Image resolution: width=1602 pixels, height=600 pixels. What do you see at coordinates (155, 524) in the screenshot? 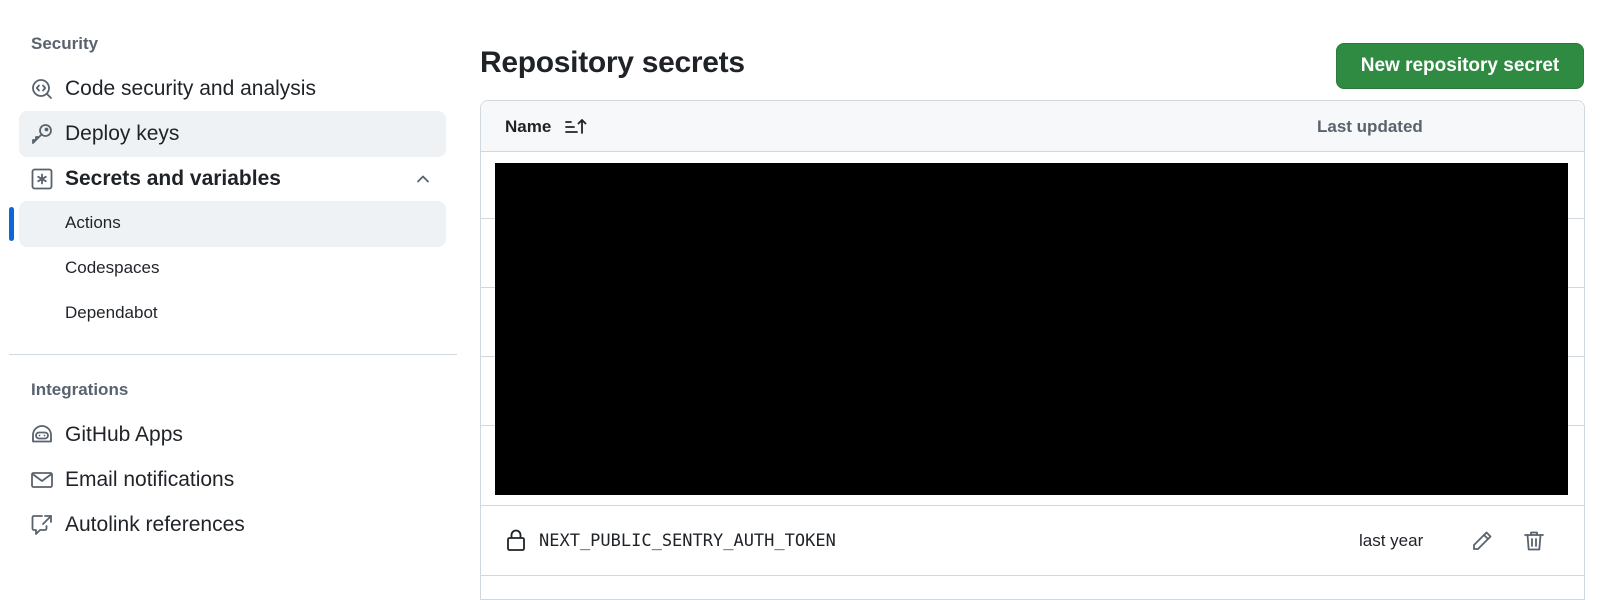
I see `sidebar-item-label: Autolink references` at bounding box center [155, 524].